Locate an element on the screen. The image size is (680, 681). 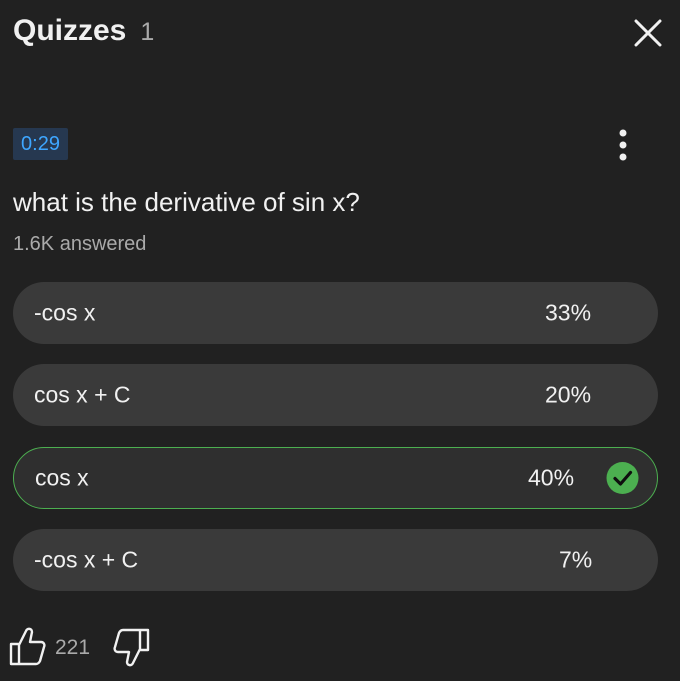
like-button is located at coordinates (27, 646).